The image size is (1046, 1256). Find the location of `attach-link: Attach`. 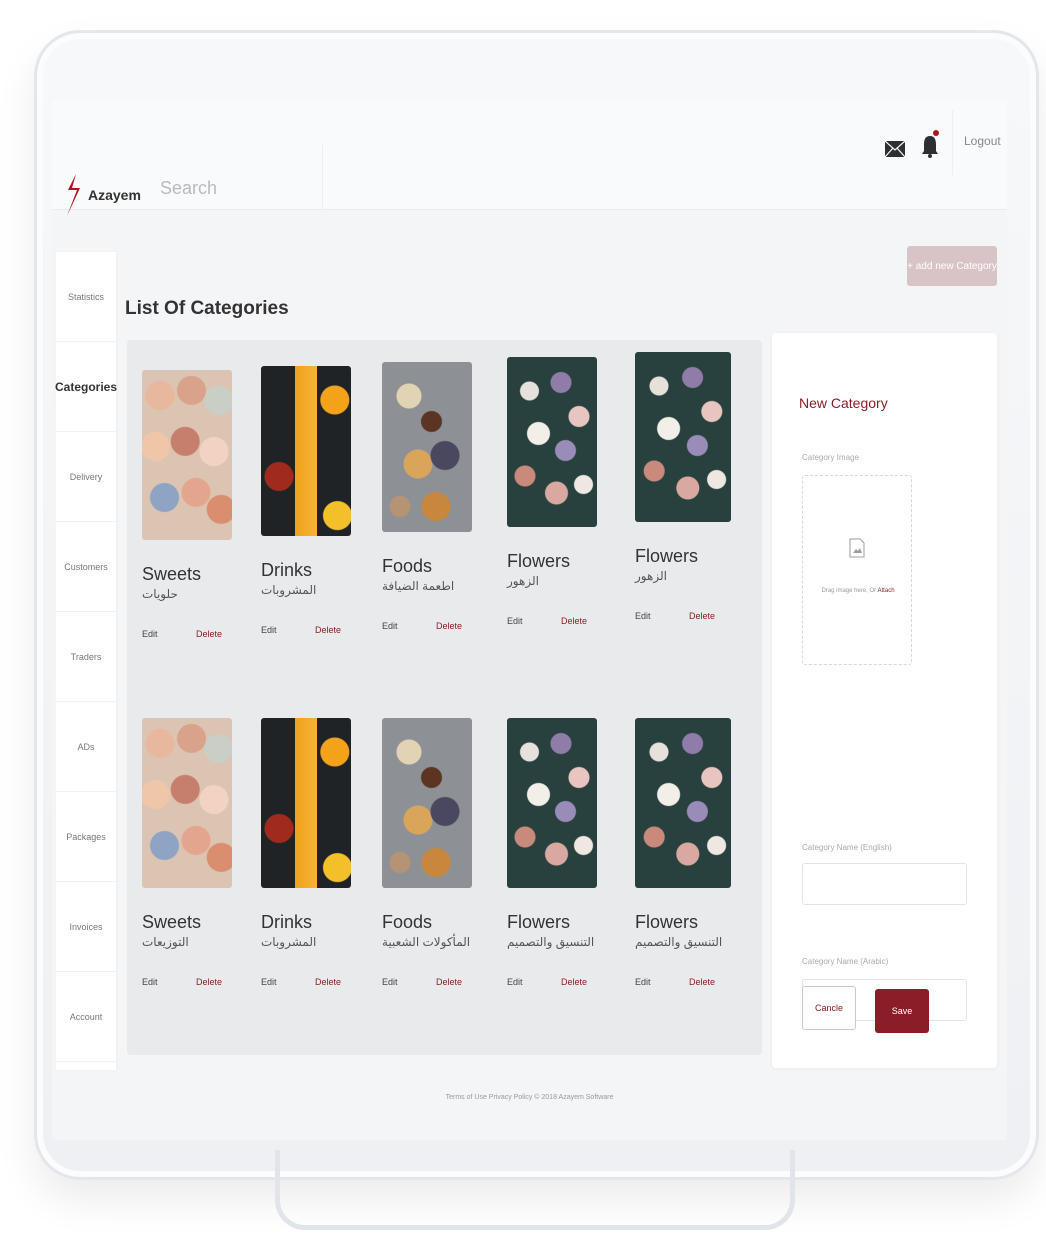

attach-link: Attach is located at coordinates (886, 591).